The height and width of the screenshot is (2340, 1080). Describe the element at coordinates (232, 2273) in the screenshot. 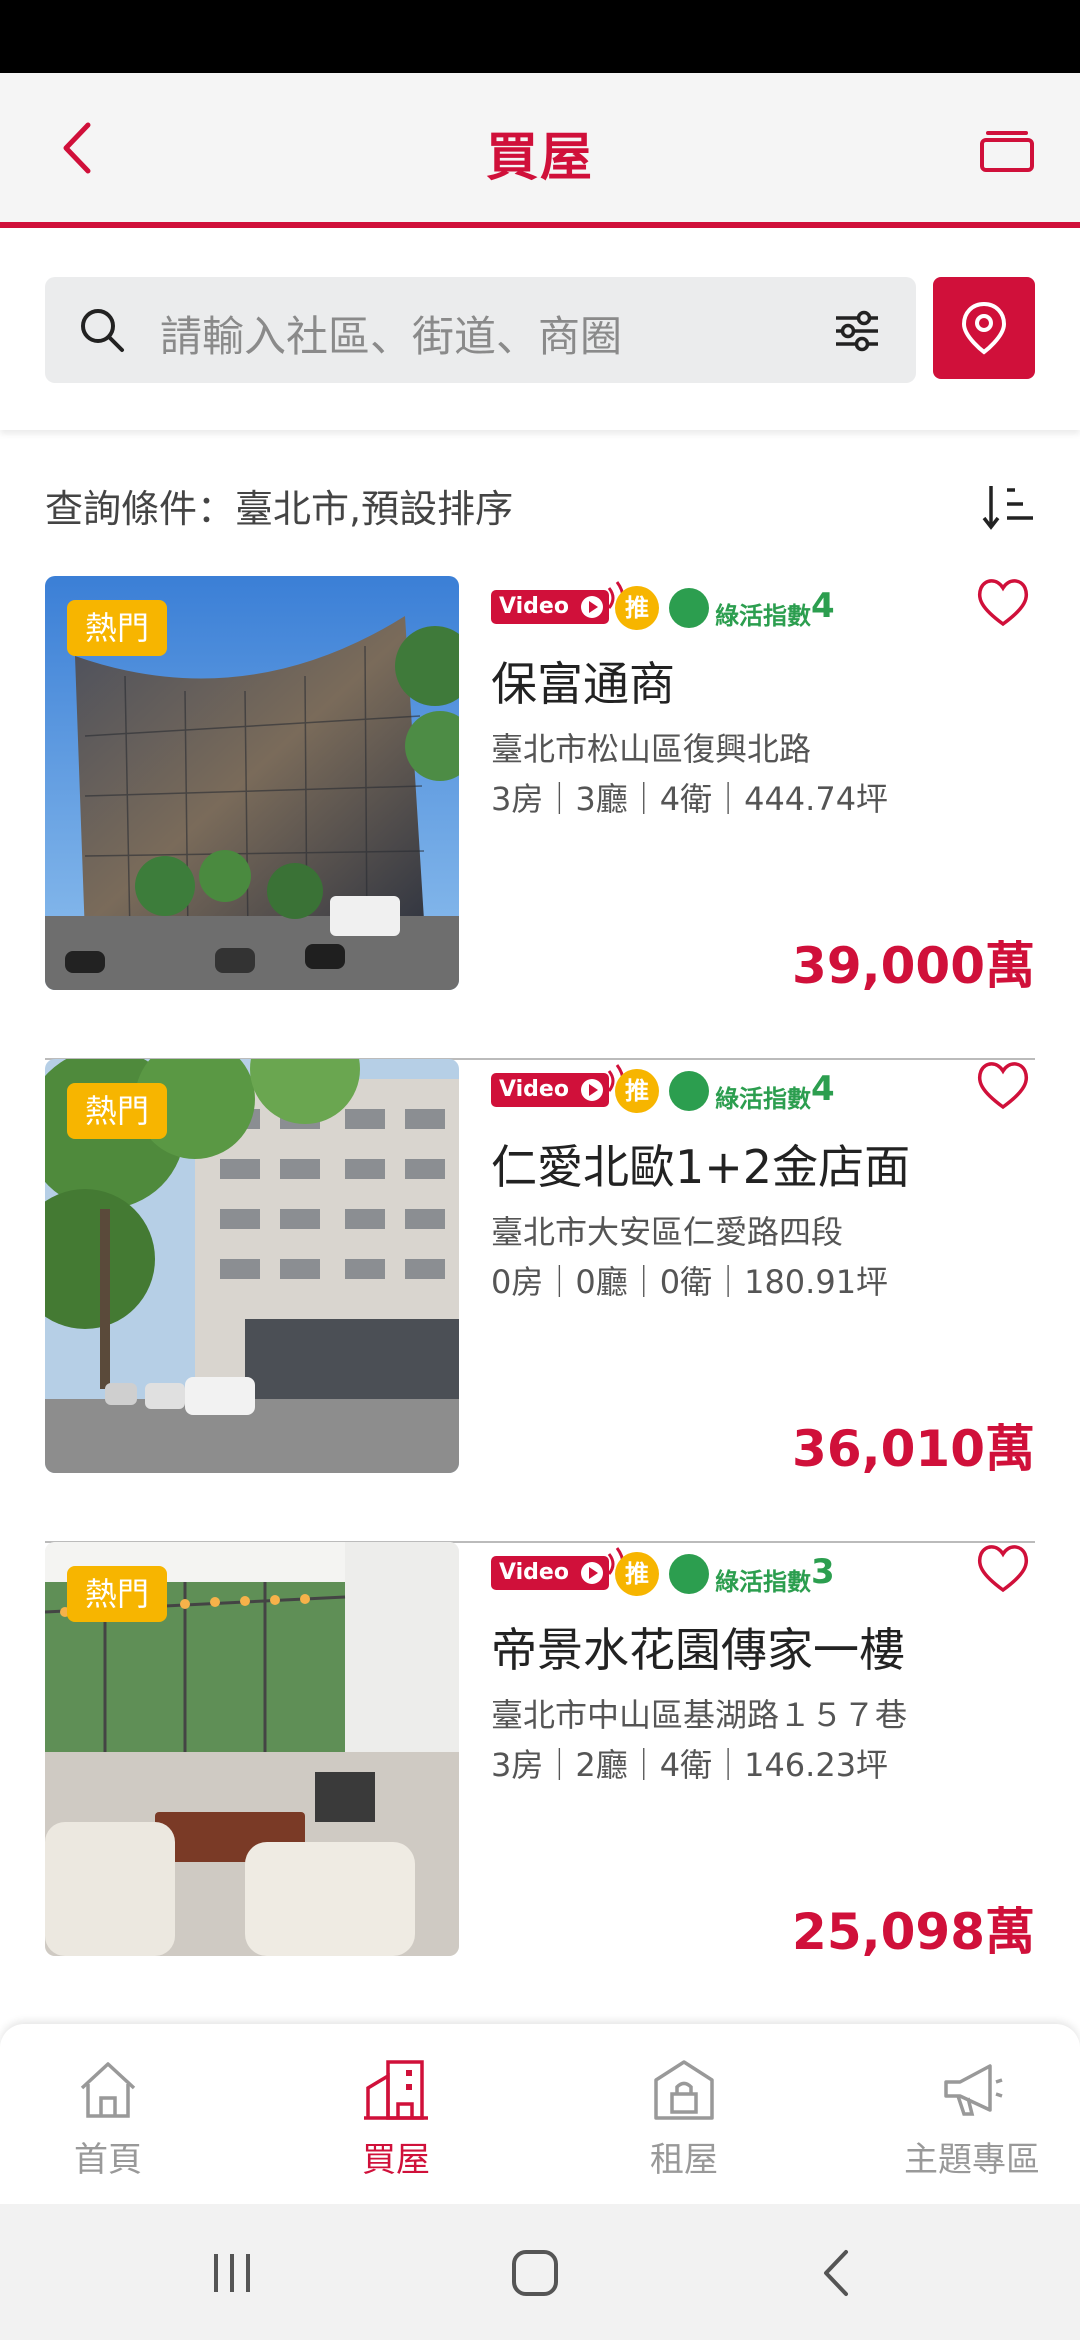

I see `recent-apps-icon` at that location.